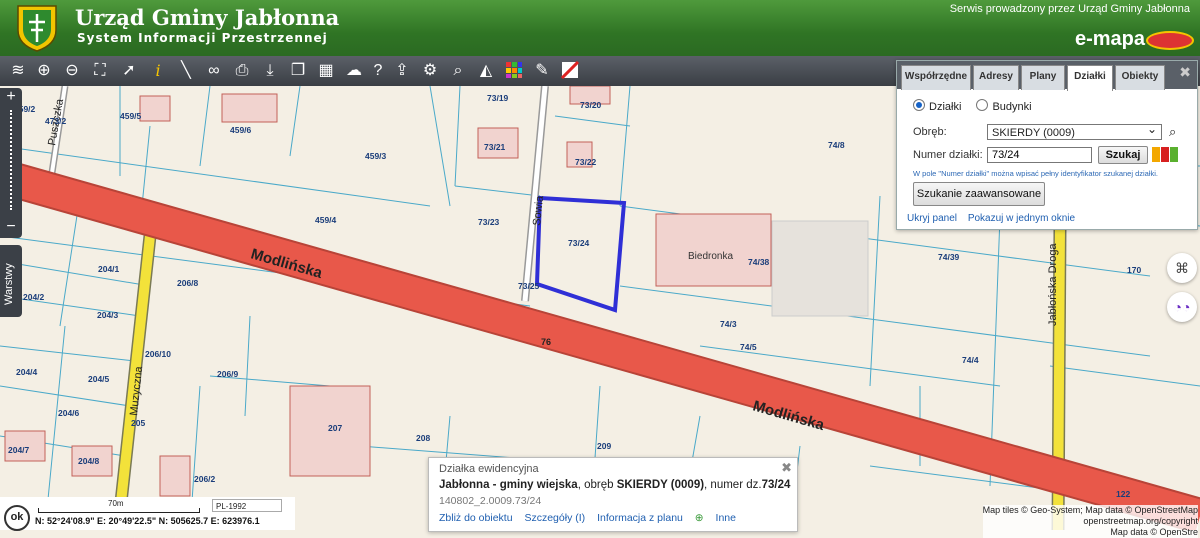 This screenshot has height=538, width=1200. Describe the element at coordinates (458, 71) in the screenshot. I see `search-map-icon: ⌕` at that location.